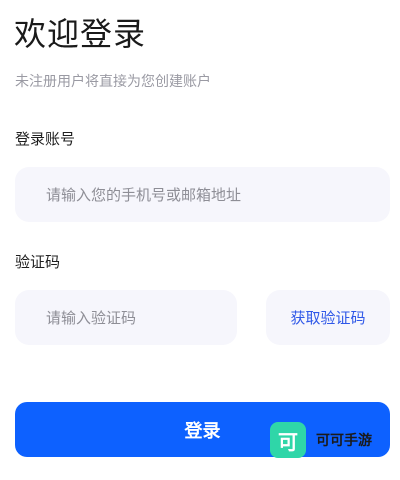  Describe the element at coordinates (288, 440) in the screenshot. I see `watermark-logo-icon: 可` at that location.